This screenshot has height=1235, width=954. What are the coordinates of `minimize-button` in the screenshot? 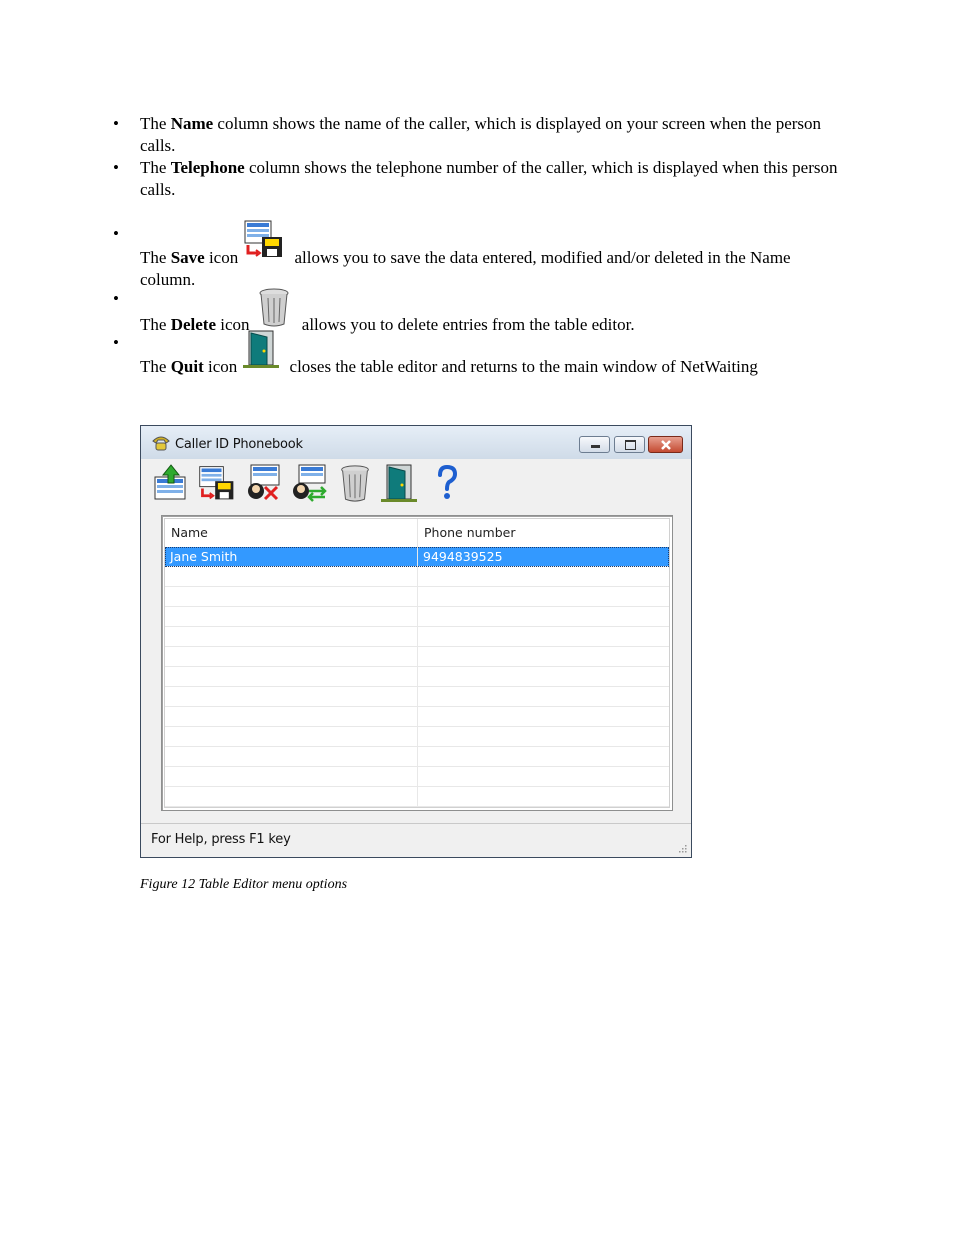 It's located at (594, 444).